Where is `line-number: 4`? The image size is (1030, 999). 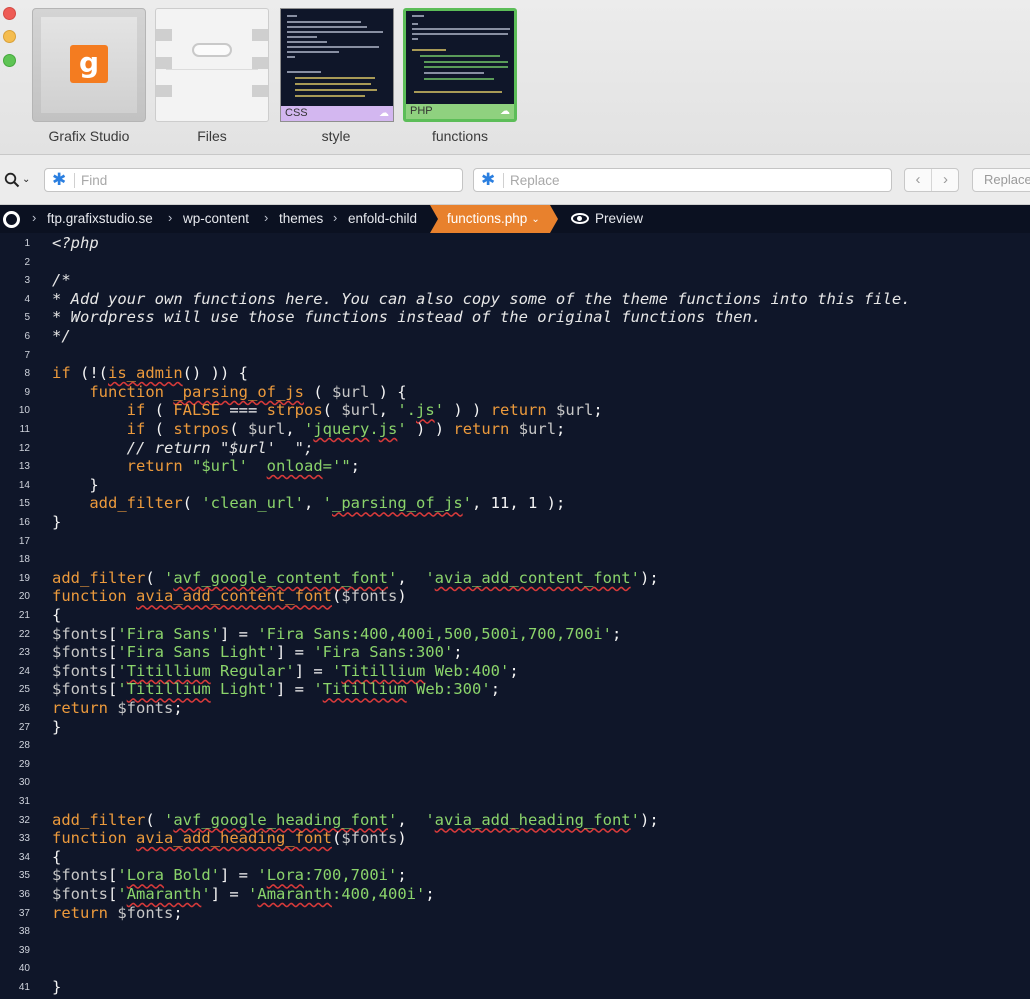 line-number: 4 is located at coordinates (27, 299).